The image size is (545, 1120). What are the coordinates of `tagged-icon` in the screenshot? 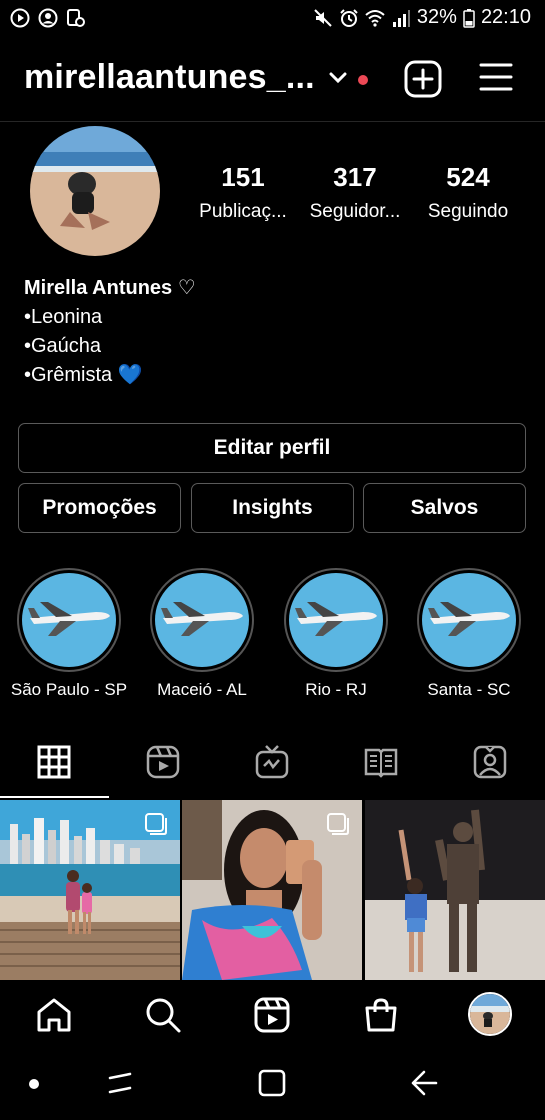 It's located at (490, 762).